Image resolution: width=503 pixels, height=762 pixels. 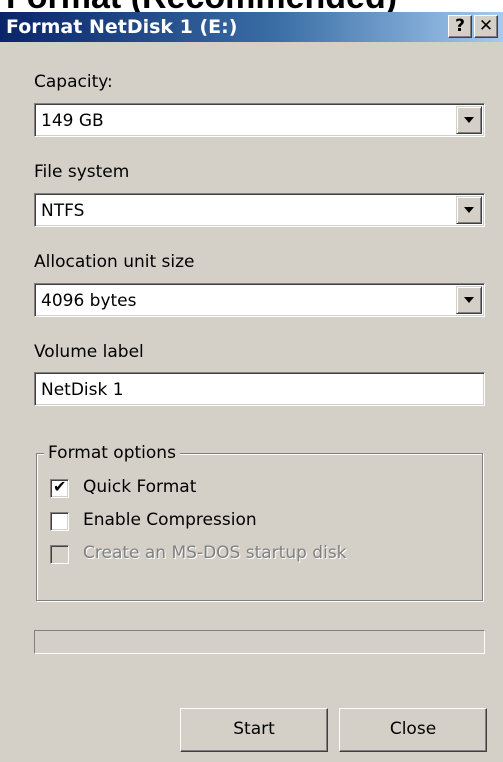 I want to click on compression-checkbox, so click(x=59, y=521).